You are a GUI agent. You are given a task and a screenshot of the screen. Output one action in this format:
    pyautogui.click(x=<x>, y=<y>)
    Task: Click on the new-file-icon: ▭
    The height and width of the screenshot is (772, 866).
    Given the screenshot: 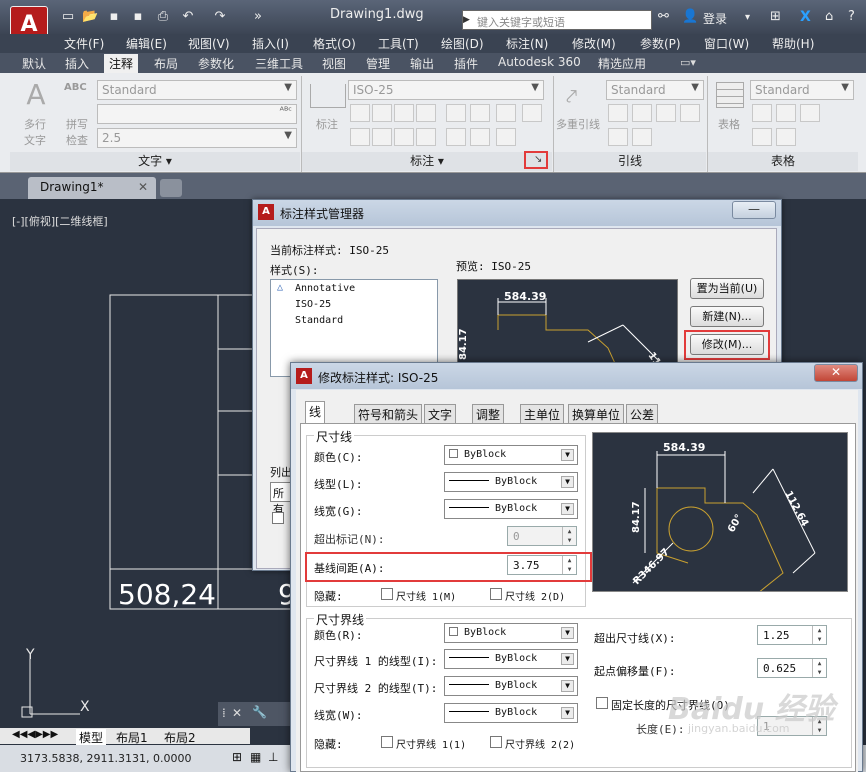 What is the action you would take?
    pyautogui.click(x=68, y=17)
    